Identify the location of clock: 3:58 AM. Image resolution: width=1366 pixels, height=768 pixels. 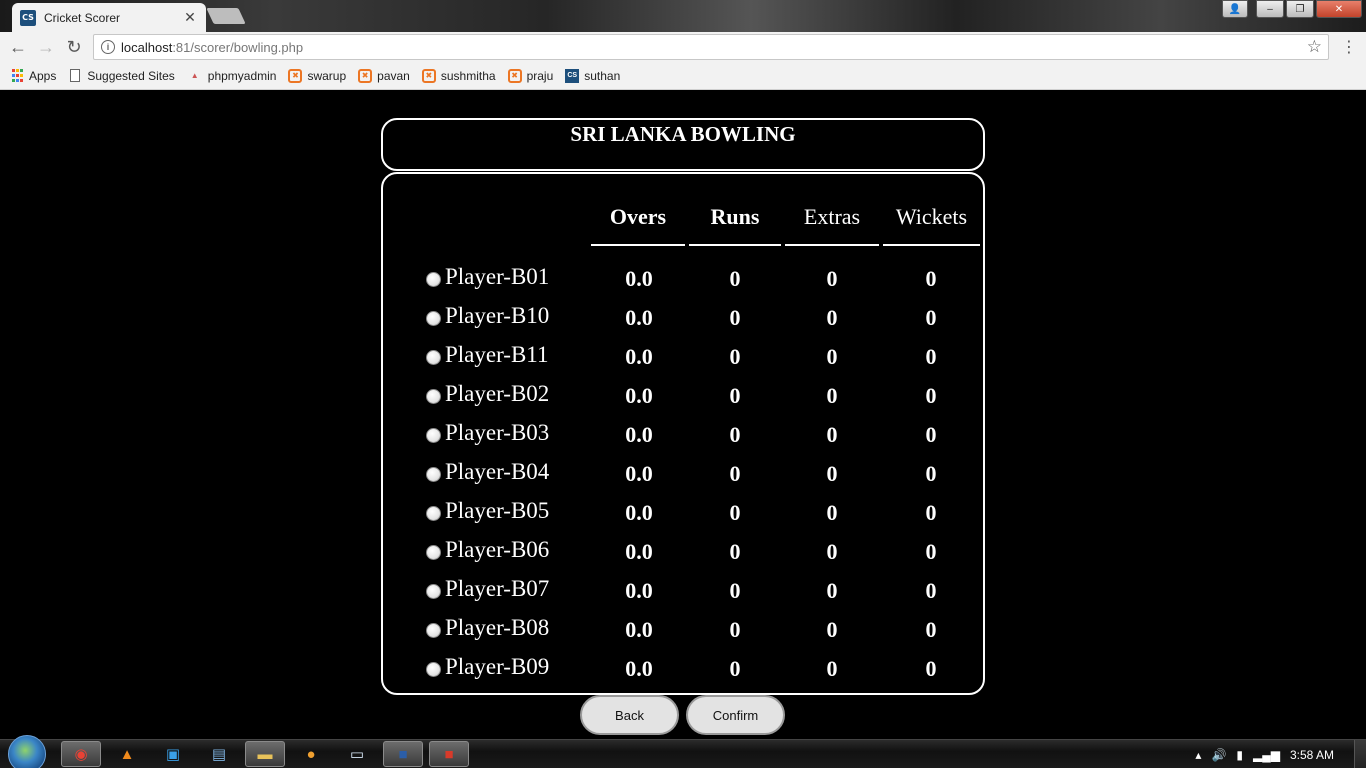
(1312, 755).